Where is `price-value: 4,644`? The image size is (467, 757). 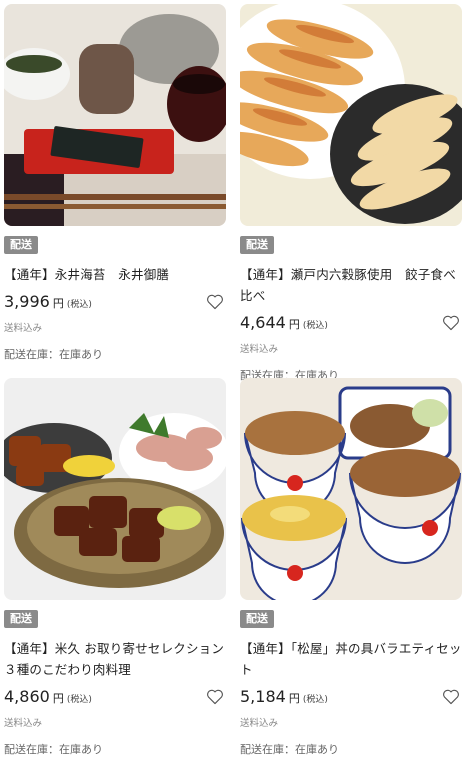 price-value: 4,644 is located at coordinates (263, 322).